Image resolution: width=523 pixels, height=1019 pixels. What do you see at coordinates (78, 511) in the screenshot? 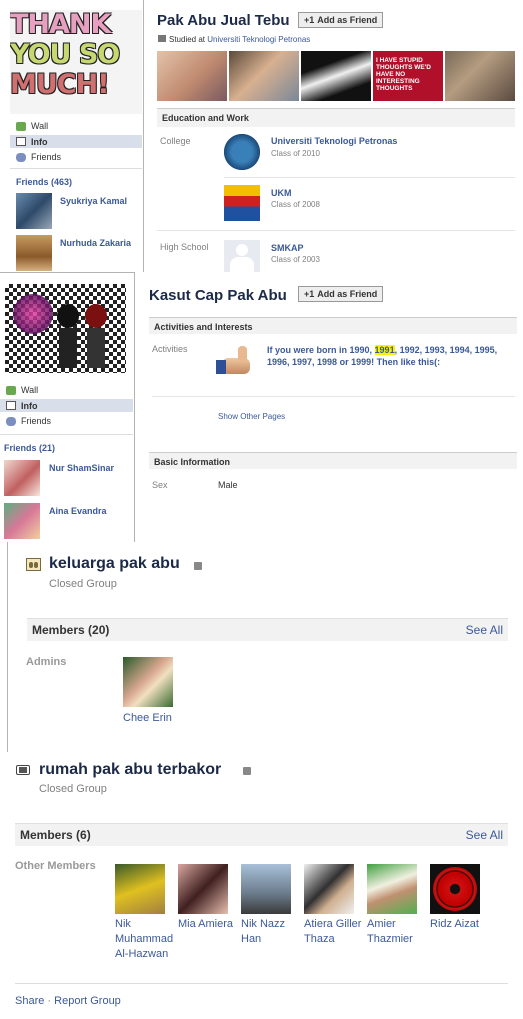
I see `friend-name-2: Aina Evandra` at bounding box center [78, 511].